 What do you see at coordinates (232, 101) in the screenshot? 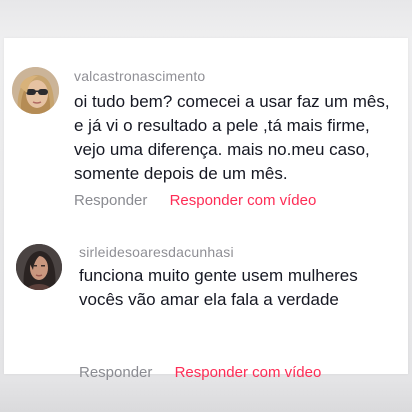
I see `comment-text-line: oi tudo bem? comecei a usar faz um mês,` at bounding box center [232, 101].